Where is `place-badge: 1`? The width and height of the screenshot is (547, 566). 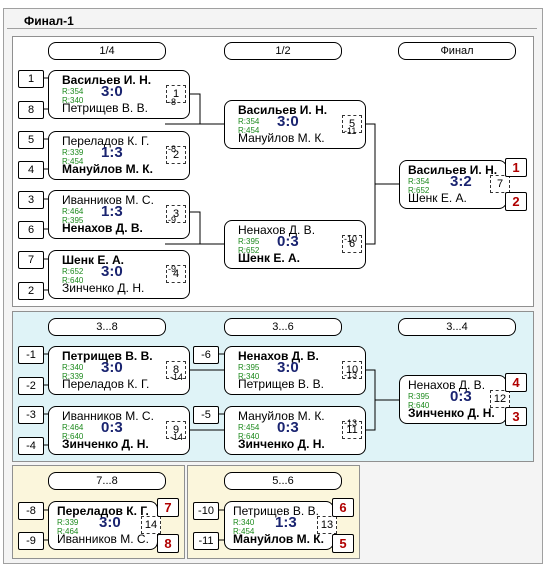 place-badge: 1 is located at coordinates (516, 167).